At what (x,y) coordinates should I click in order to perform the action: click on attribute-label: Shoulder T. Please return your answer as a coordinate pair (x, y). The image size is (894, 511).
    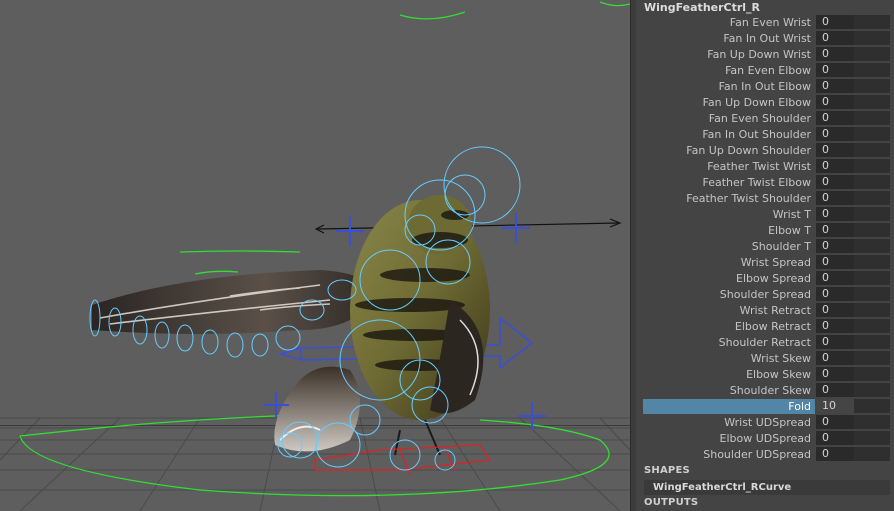
    Looking at the image, I should click on (781, 246).